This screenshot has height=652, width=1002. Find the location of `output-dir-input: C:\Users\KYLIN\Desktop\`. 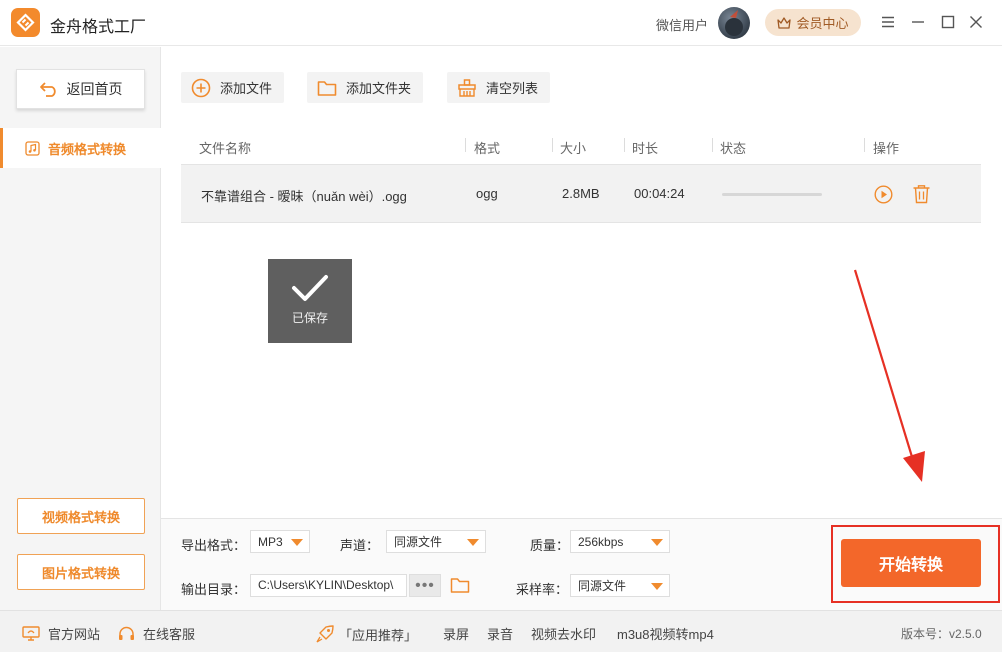

output-dir-input: C:\Users\KYLIN\Desktop\ is located at coordinates (328, 585).